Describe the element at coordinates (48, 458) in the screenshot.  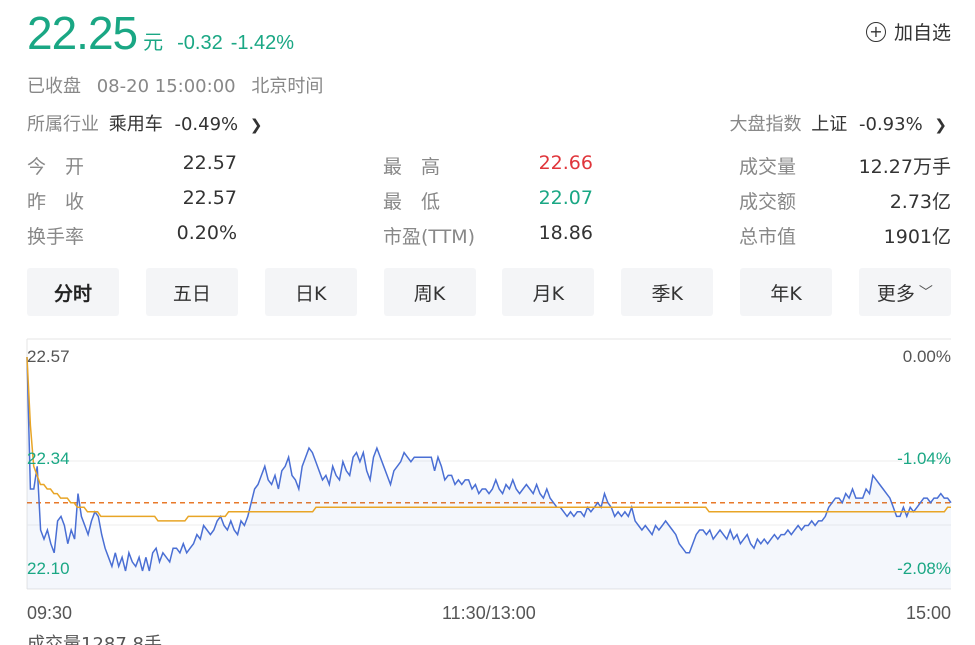
I see `y-left-mid: 22.34` at that location.